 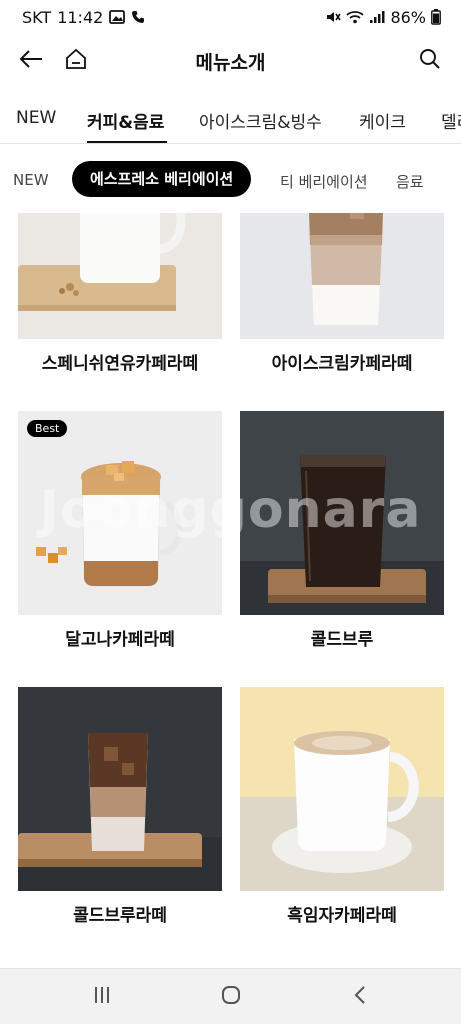 I want to click on product-name: 콜드브루, so click(x=342, y=640).